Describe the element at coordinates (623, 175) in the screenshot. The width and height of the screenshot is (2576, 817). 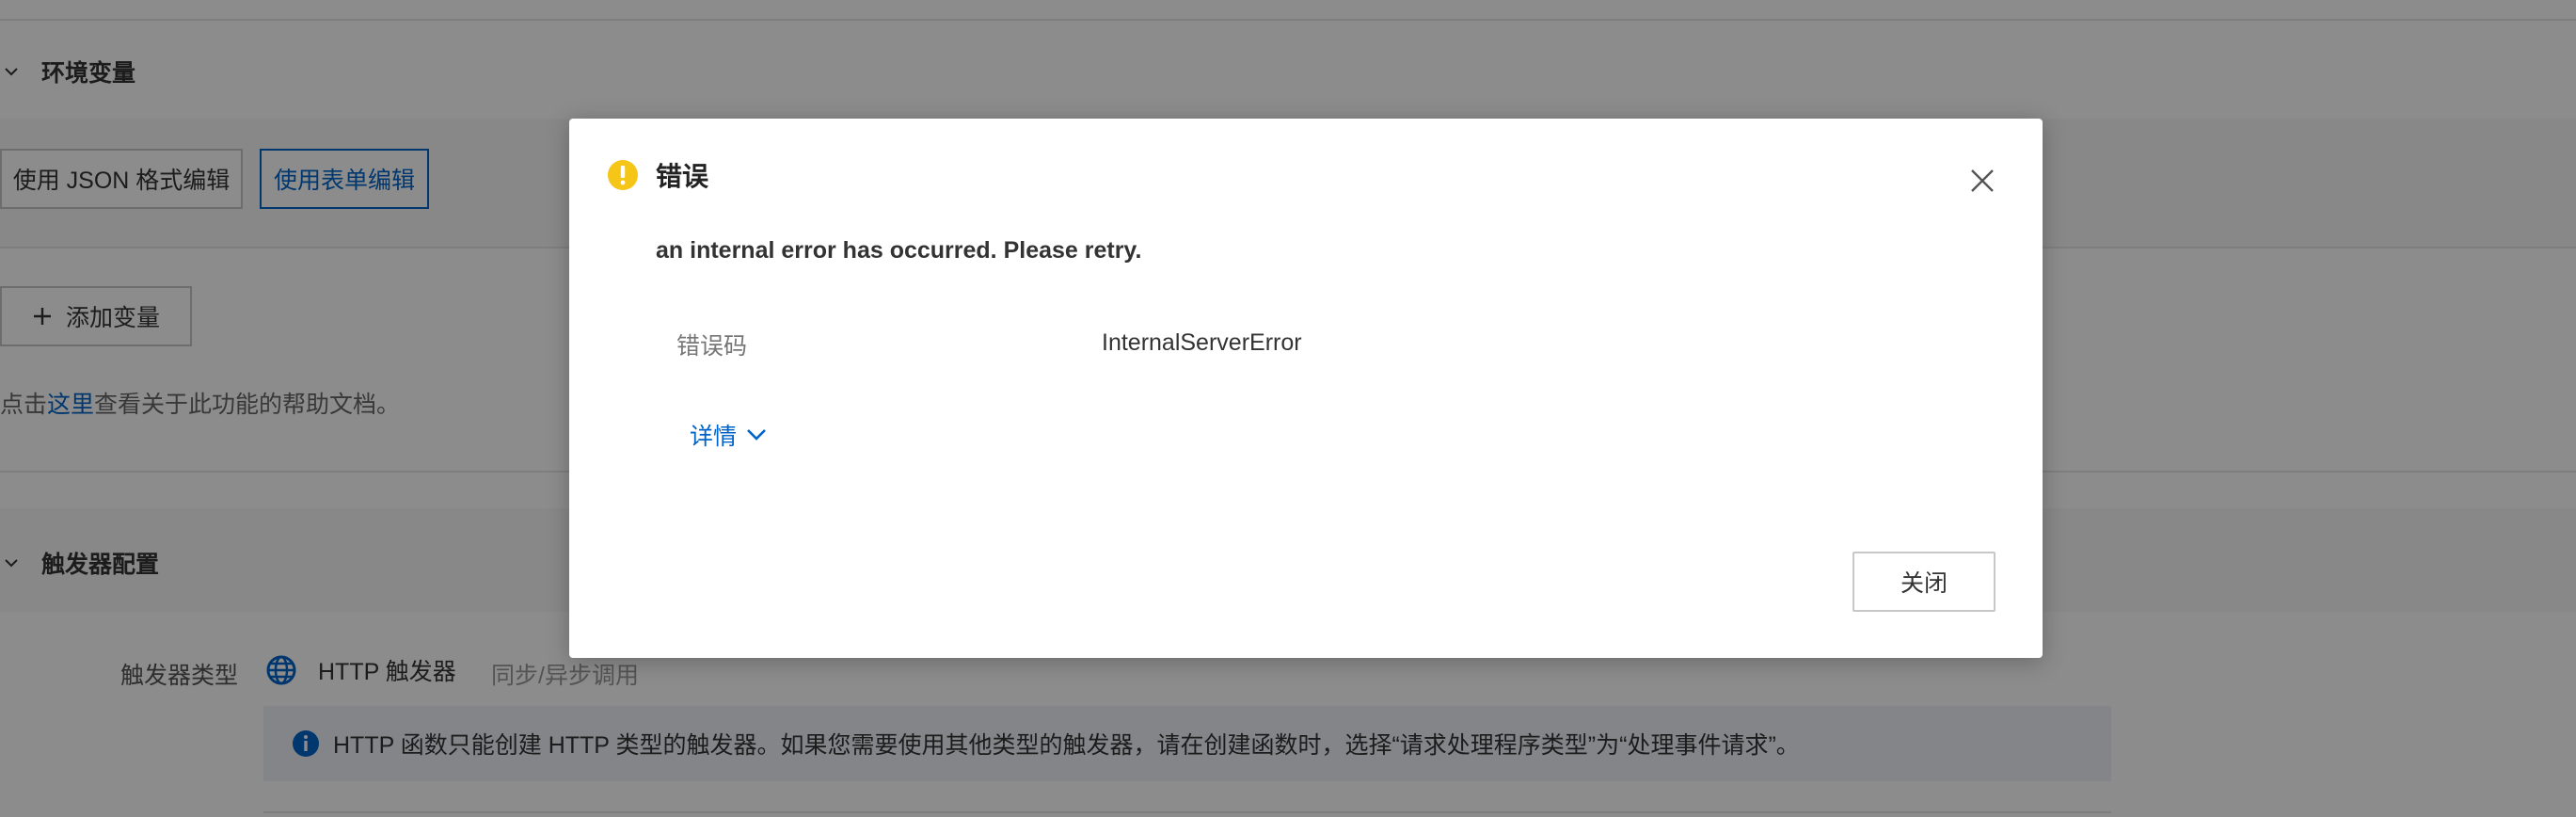
I see `warning-icon` at that location.